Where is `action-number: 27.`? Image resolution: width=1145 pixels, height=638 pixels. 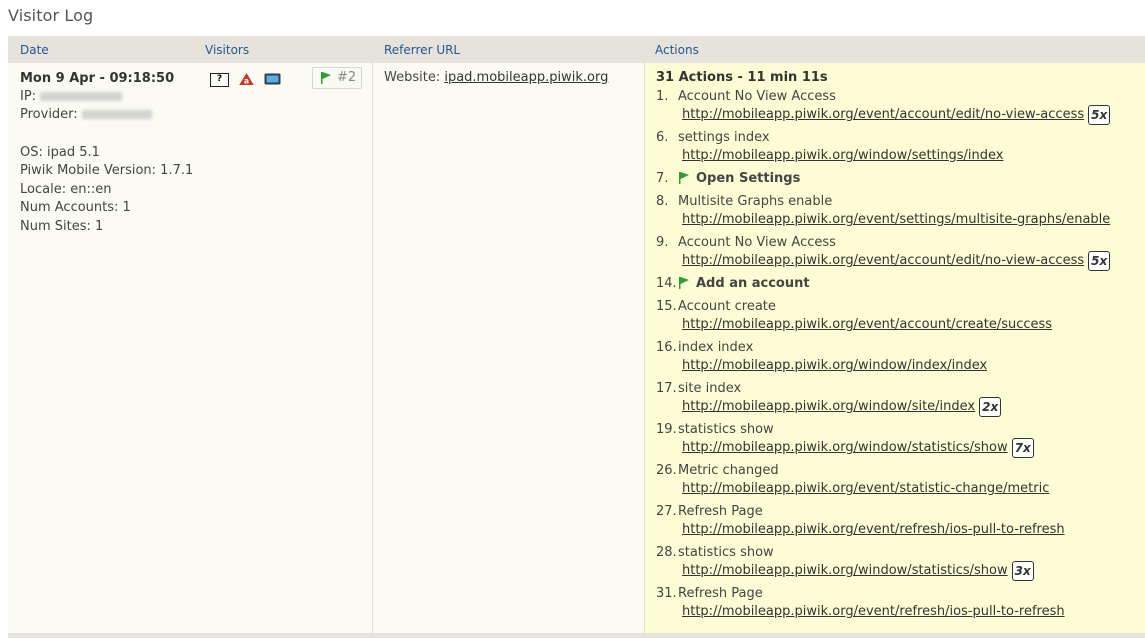 action-number: 27. is located at coordinates (666, 511).